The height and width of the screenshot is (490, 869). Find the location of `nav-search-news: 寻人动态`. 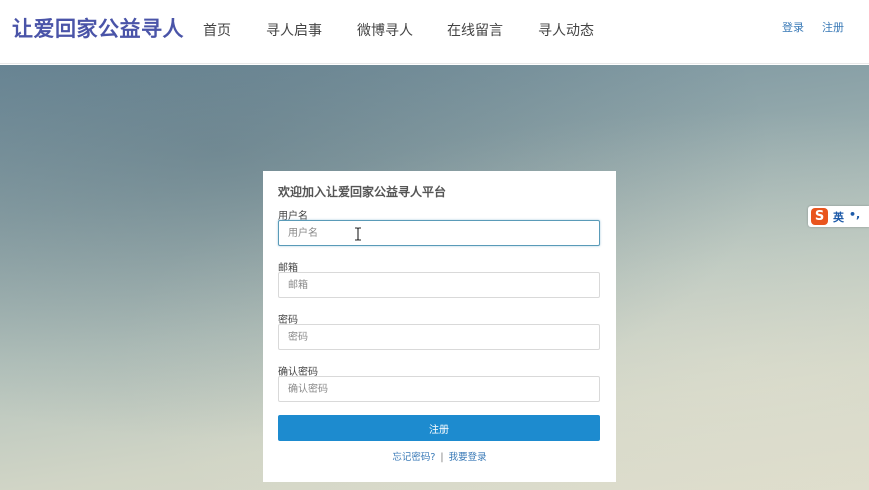

nav-search-news: 寻人动态 is located at coordinates (566, 30).